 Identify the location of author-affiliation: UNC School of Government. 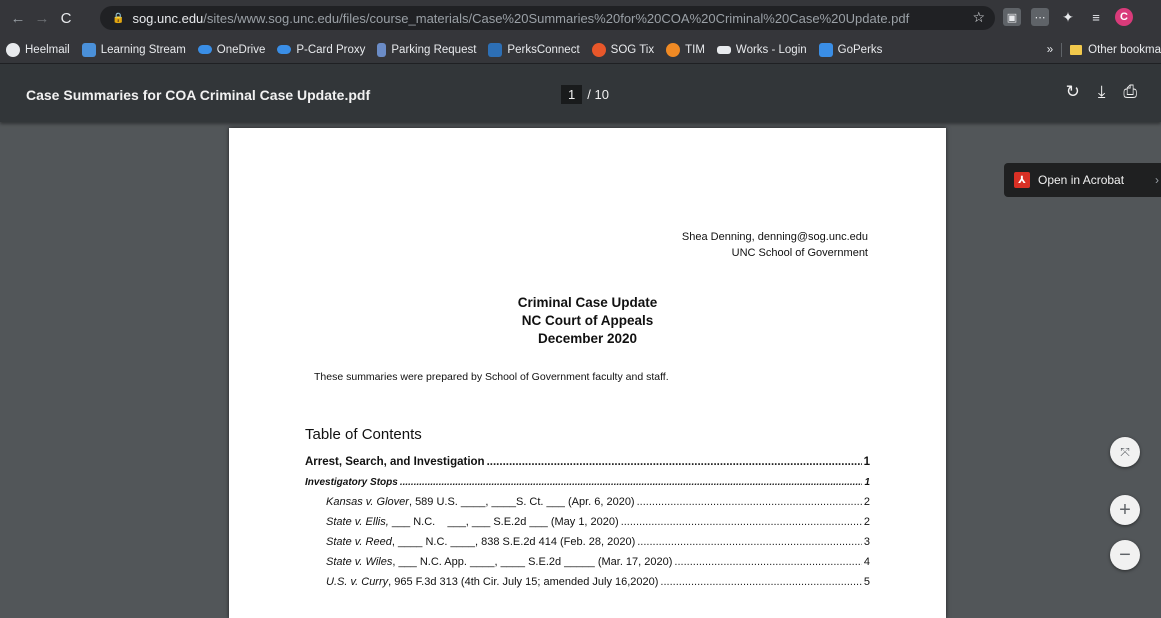
(799, 253).